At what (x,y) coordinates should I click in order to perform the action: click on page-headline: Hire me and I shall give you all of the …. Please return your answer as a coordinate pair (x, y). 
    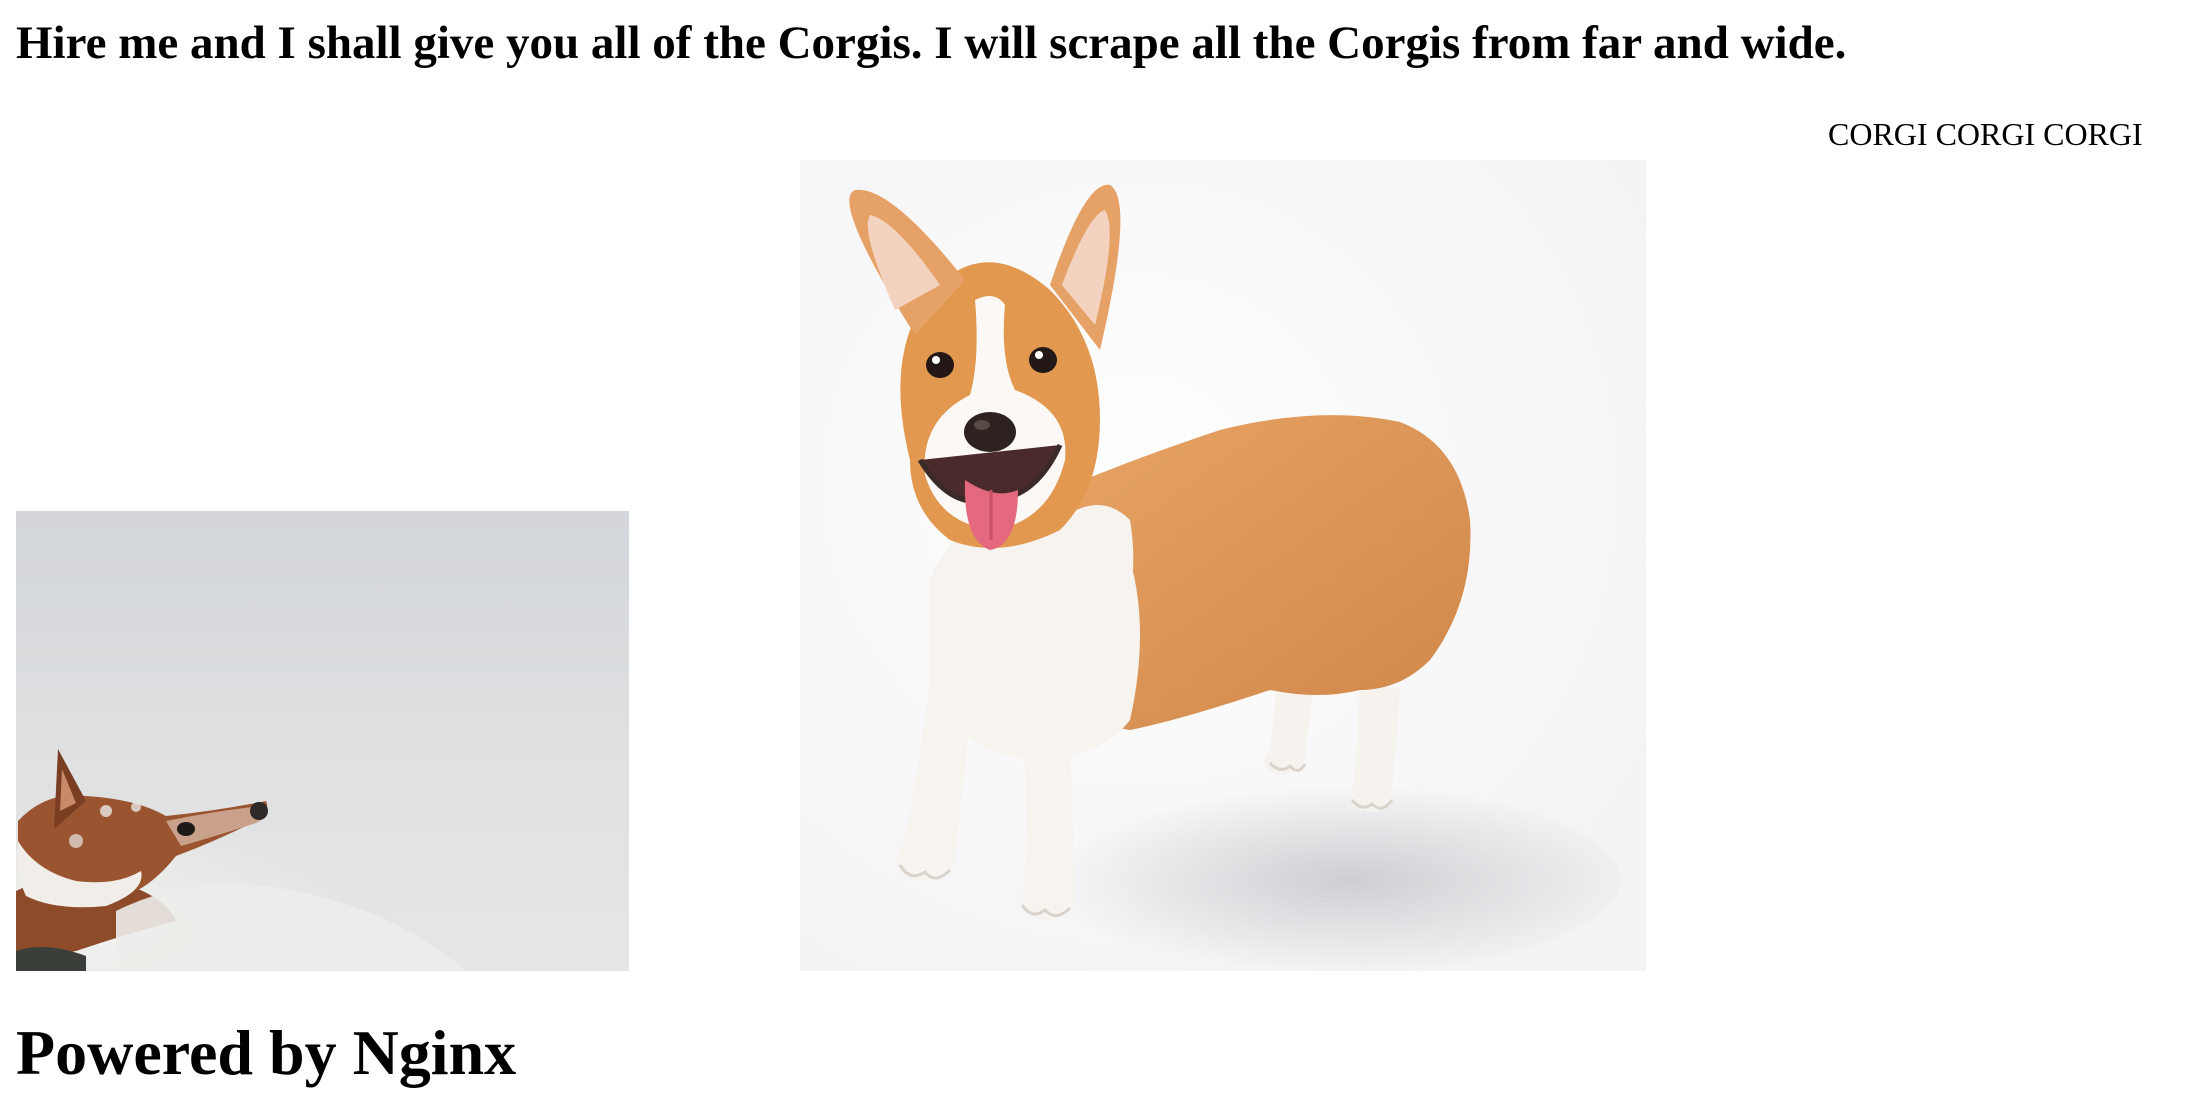
    Looking at the image, I should click on (931, 43).